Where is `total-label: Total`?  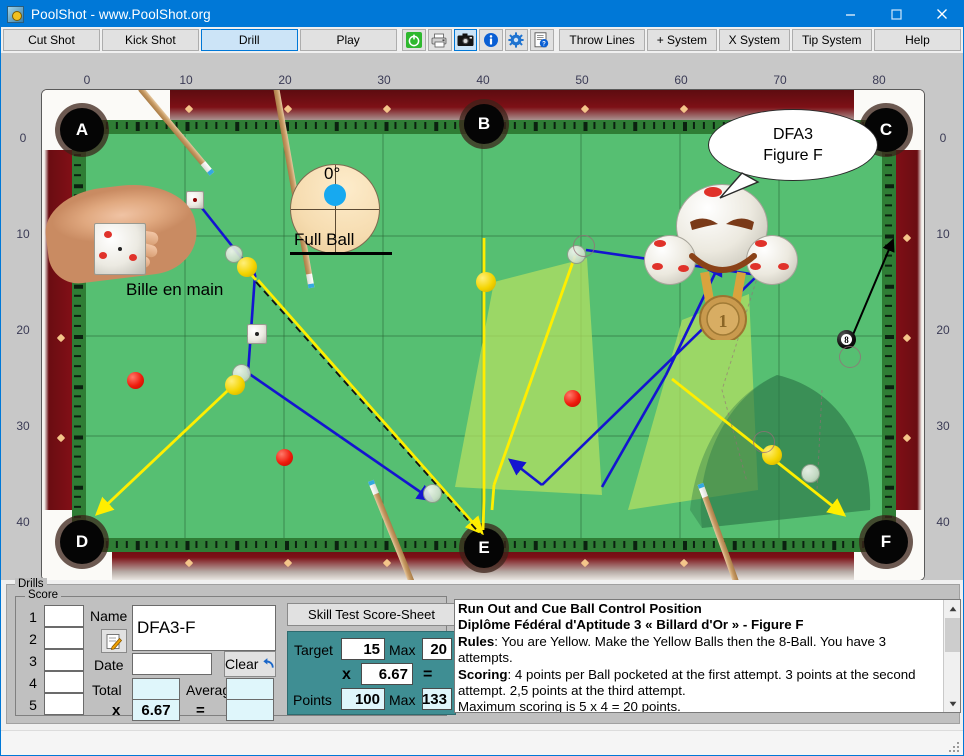 total-label: Total is located at coordinates (107, 690).